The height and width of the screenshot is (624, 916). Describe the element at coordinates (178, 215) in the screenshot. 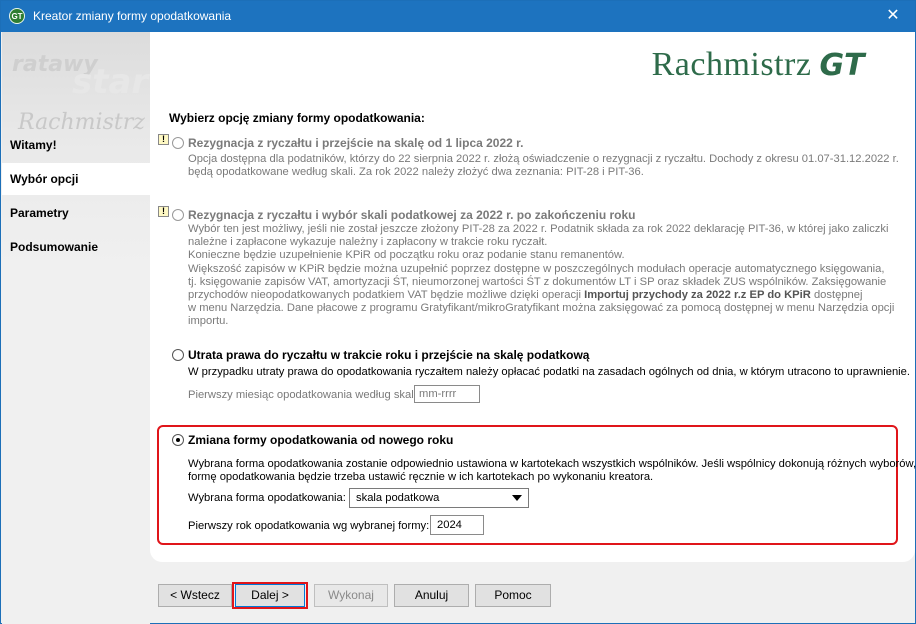

I see `radio-resign-year-end` at that location.